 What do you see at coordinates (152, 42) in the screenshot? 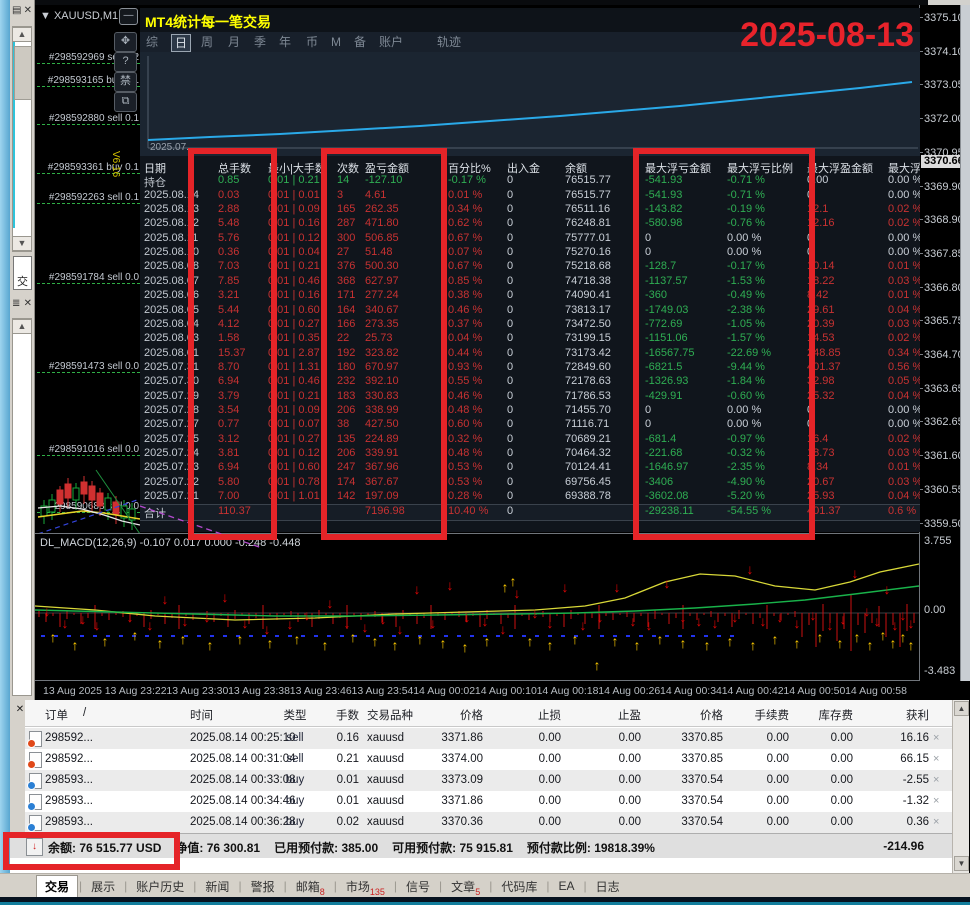
I see `stats-menu-item-1: 综` at bounding box center [152, 42].